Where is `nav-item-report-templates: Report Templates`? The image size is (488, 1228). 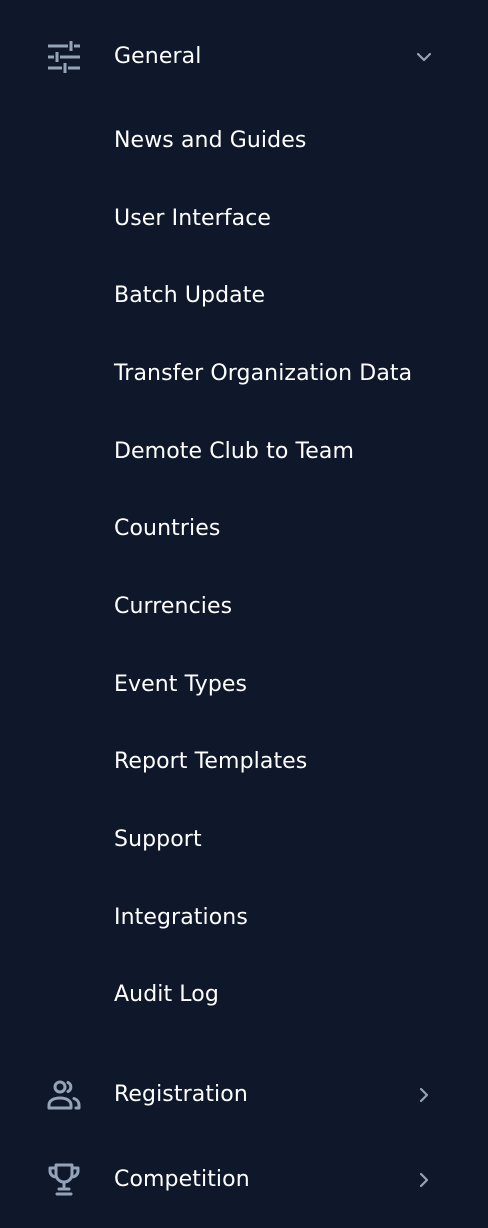
nav-item-report-templates: Report Templates is located at coordinates (210, 762).